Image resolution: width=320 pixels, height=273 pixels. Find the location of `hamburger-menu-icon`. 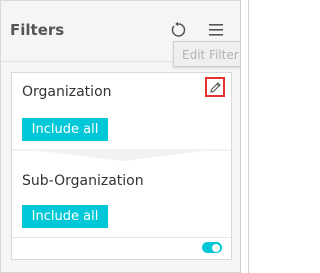

hamburger-menu-icon is located at coordinates (216, 30).